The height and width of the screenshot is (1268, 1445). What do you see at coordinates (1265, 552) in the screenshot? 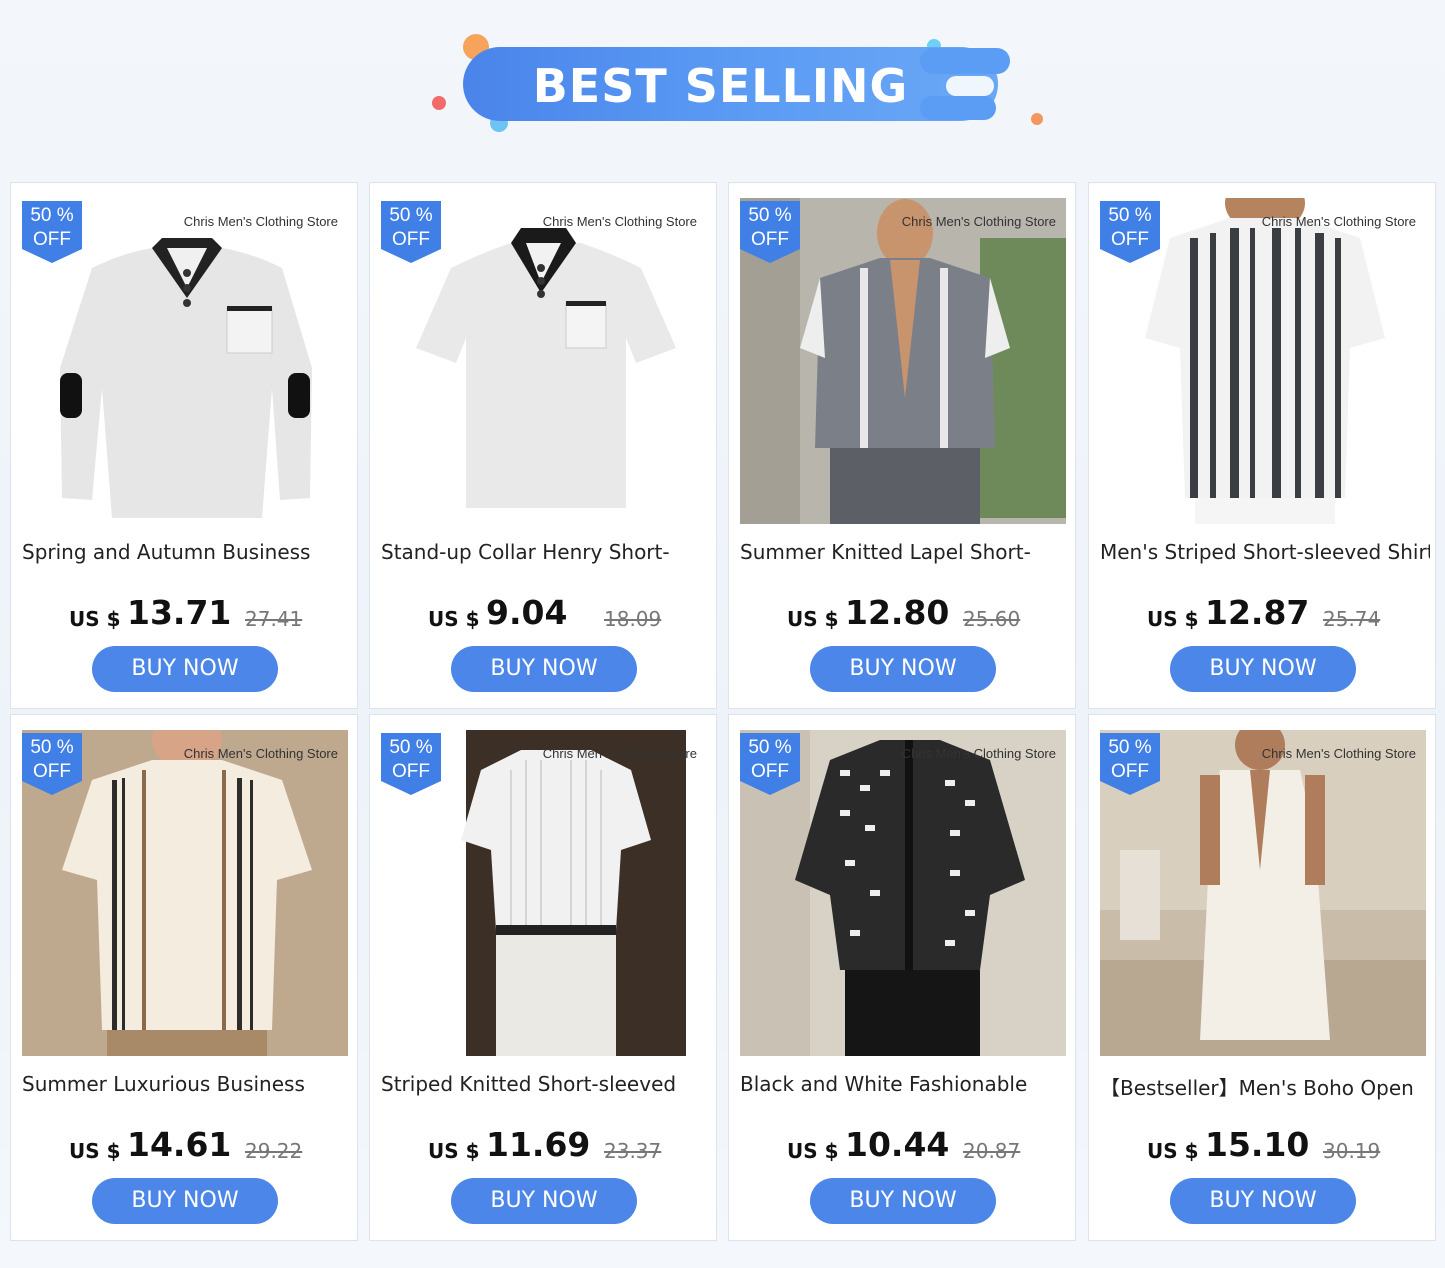
I see `product-title: Men's Striped Short-sleeved Shirt` at bounding box center [1265, 552].